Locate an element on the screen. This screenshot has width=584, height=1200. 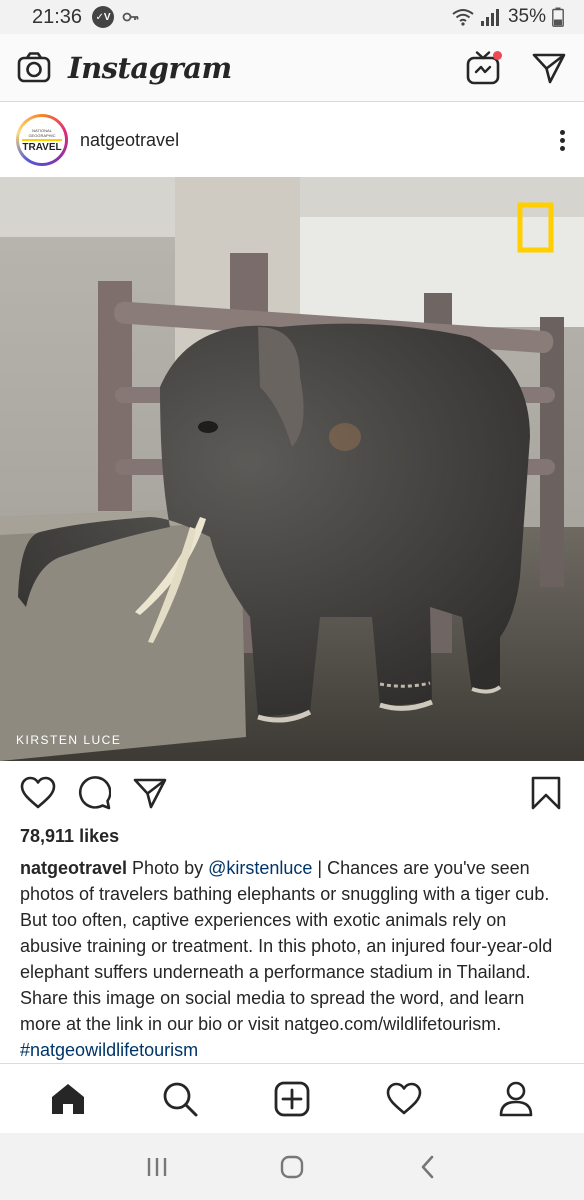
avatar: NATIONAL GEOGRAPHIC TRAVEL is located at coordinates (42, 140).